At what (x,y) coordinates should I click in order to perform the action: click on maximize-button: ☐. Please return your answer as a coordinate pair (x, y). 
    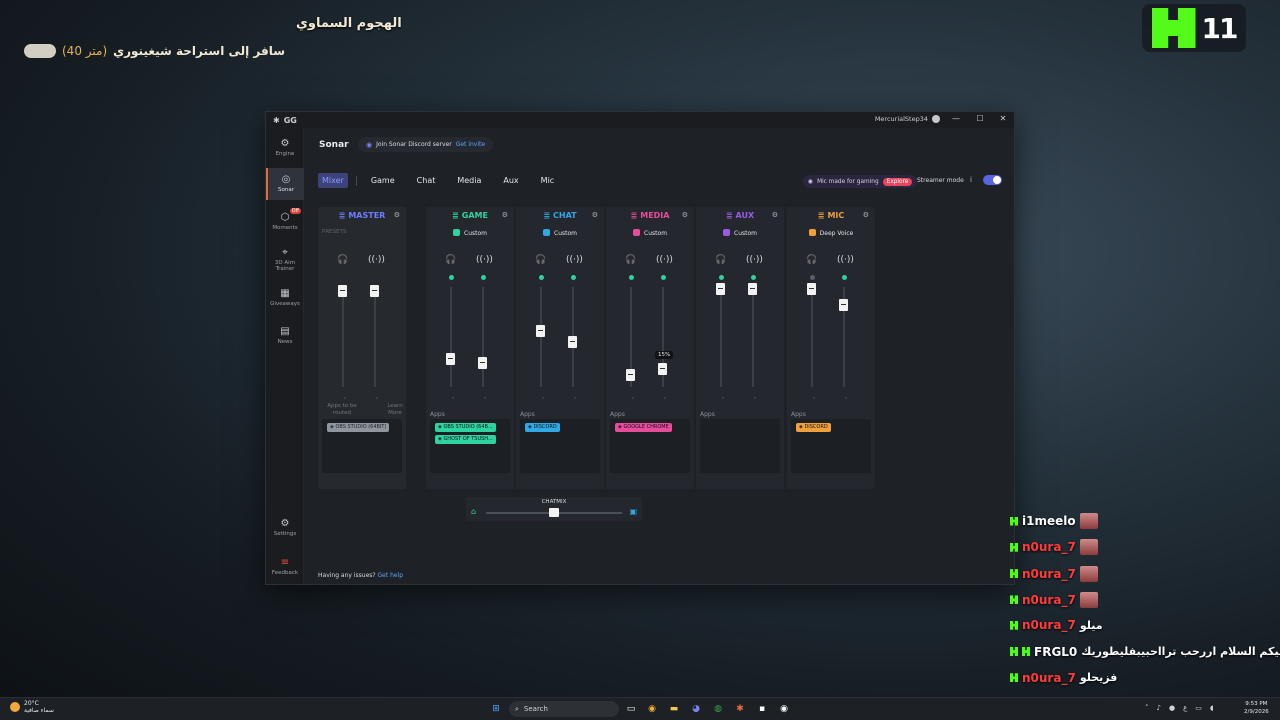
    Looking at the image, I should click on (980, 118).